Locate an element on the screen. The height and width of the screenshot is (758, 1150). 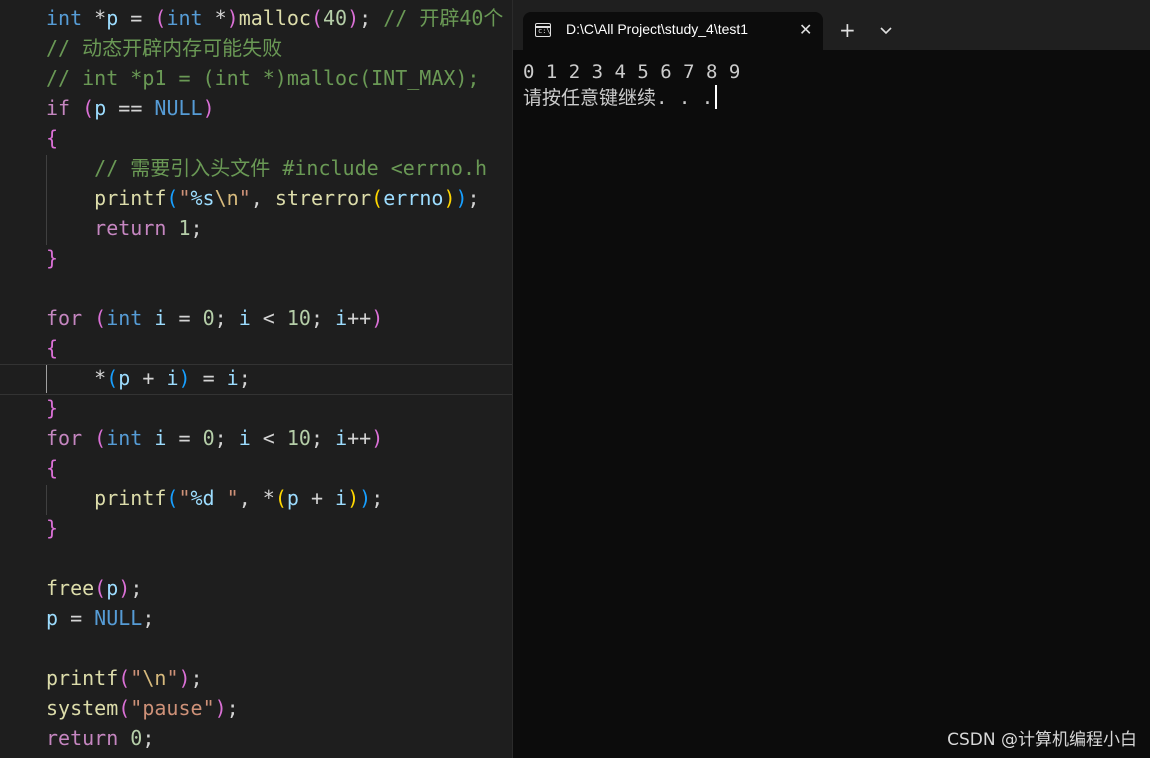
code-line: if (p == NULL) is located at coordinates (130, 108).